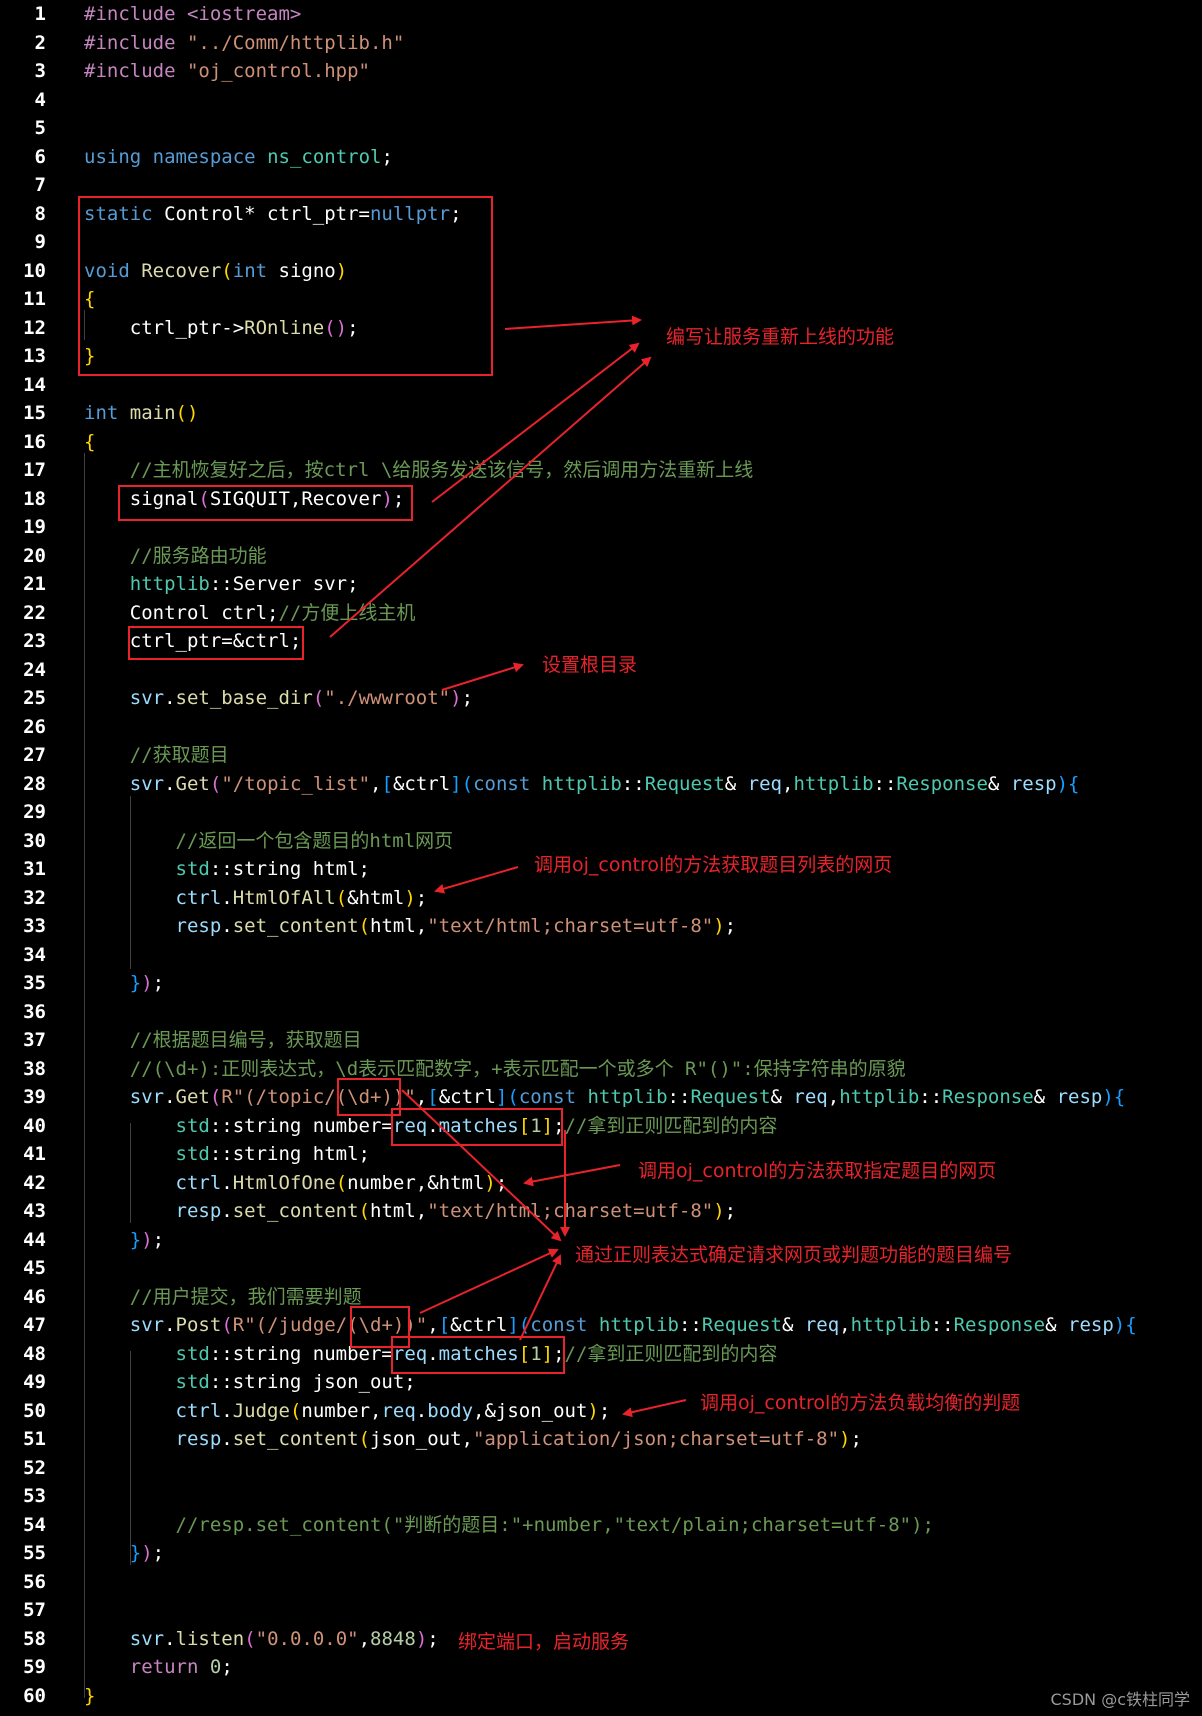 The image size is (1202, 1716). What do you see at coordinates (482, 676) in the screenshot?
I see `arrow-set-root` at bounding box center [482, 676].